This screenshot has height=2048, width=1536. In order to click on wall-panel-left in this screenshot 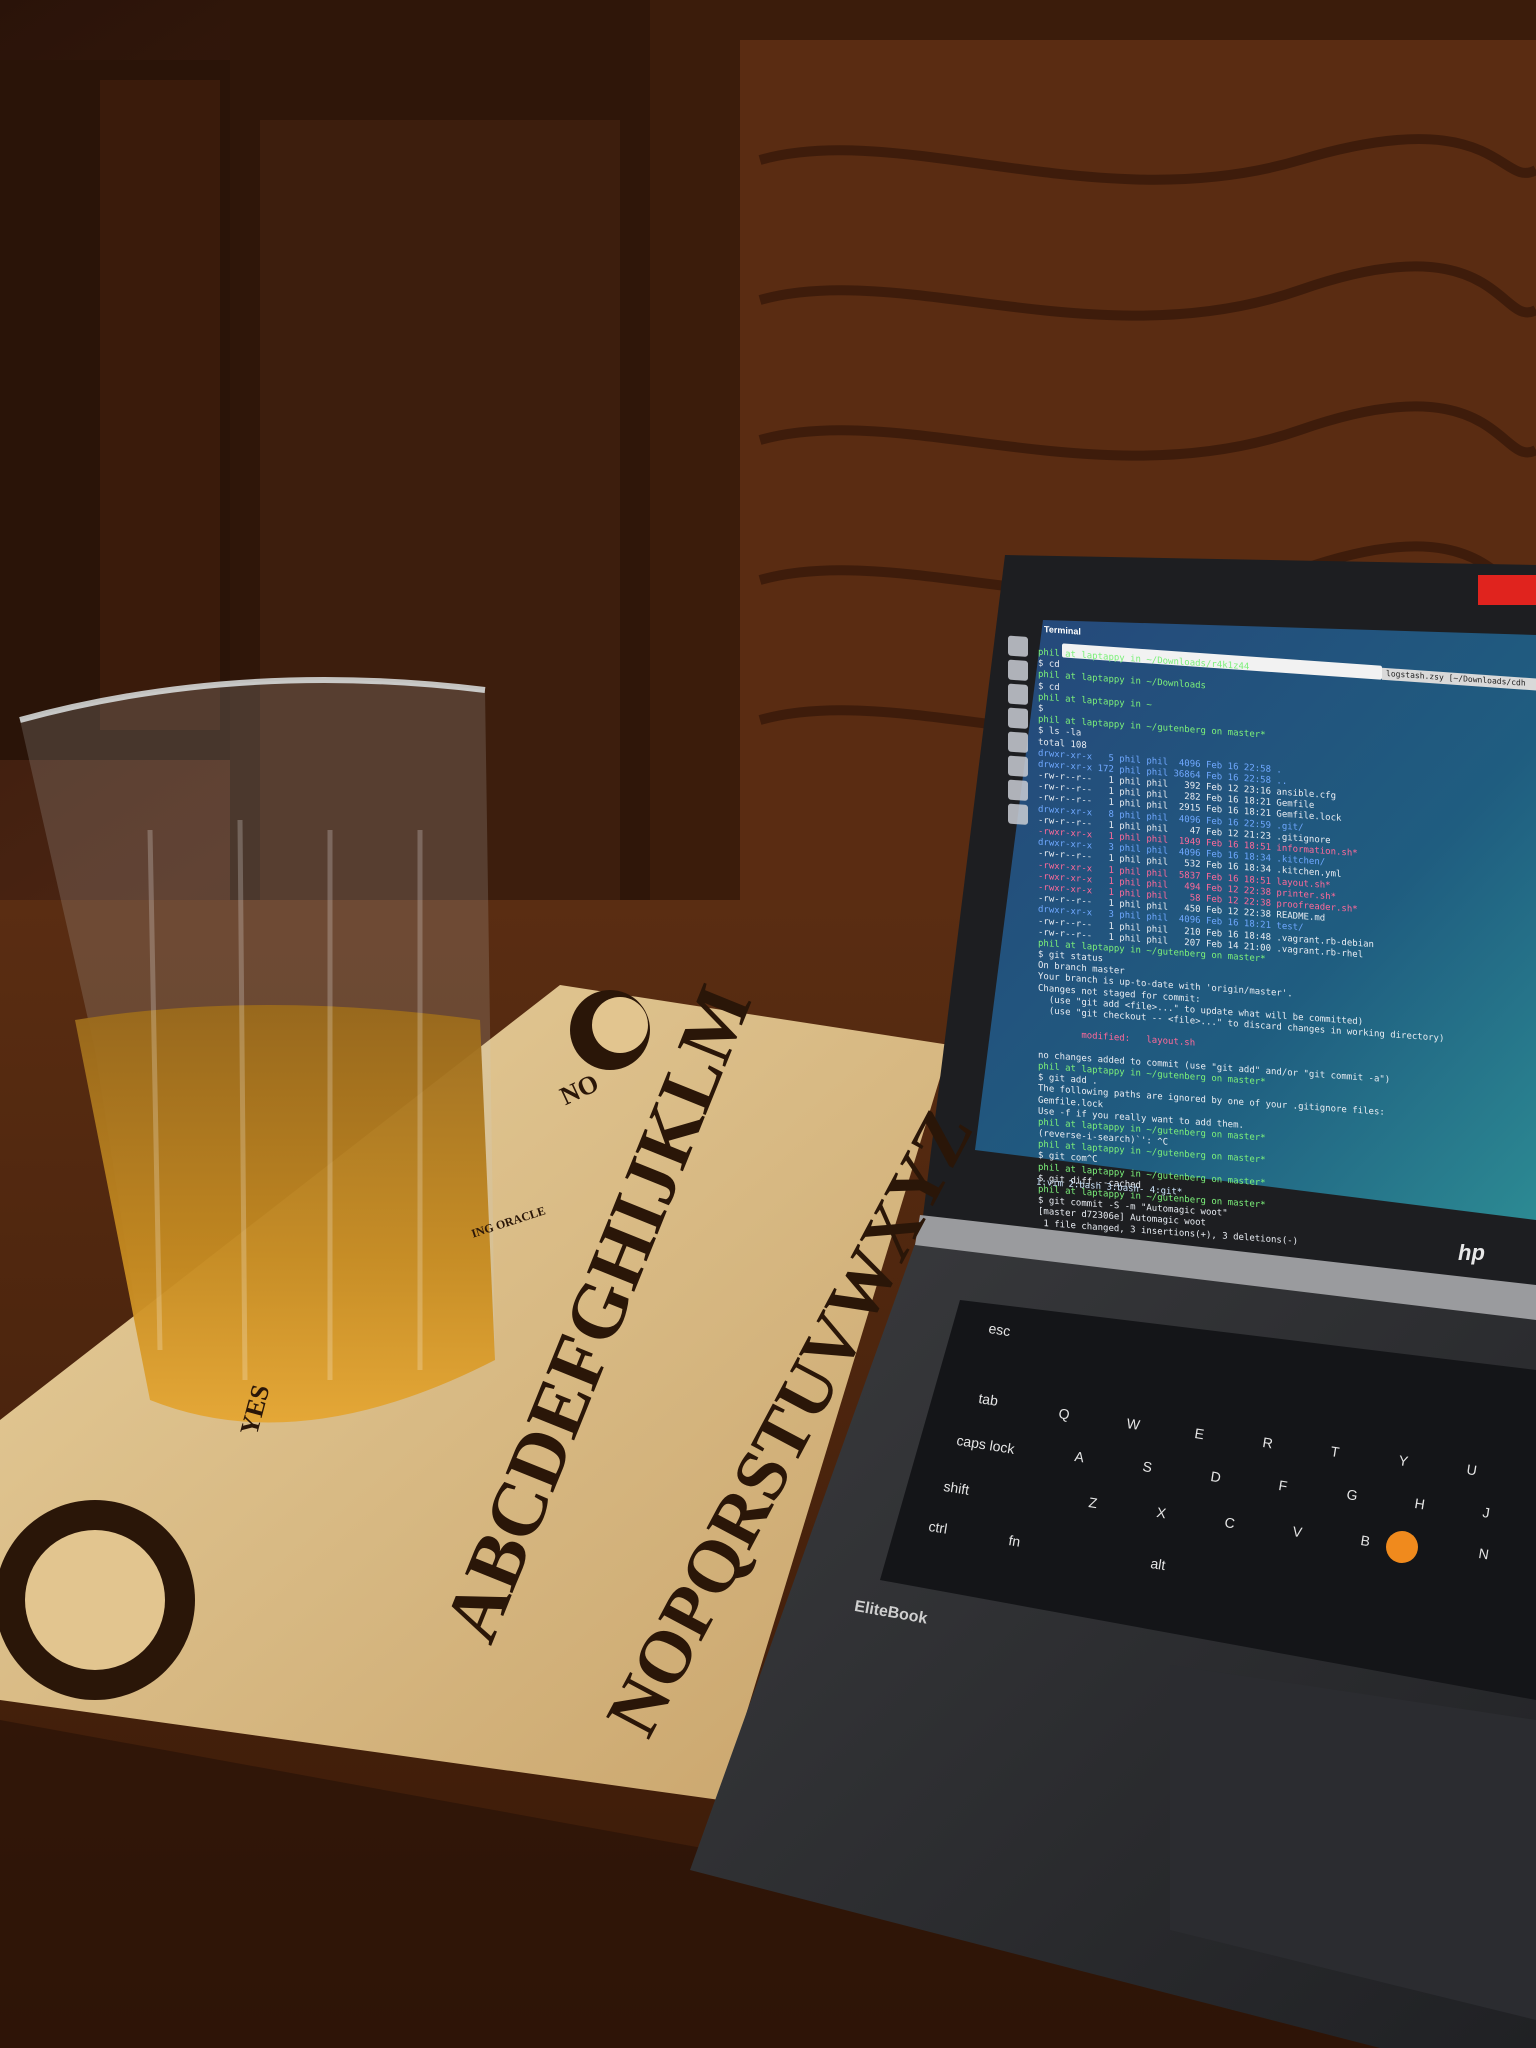, I will do `click(115, 410)`.